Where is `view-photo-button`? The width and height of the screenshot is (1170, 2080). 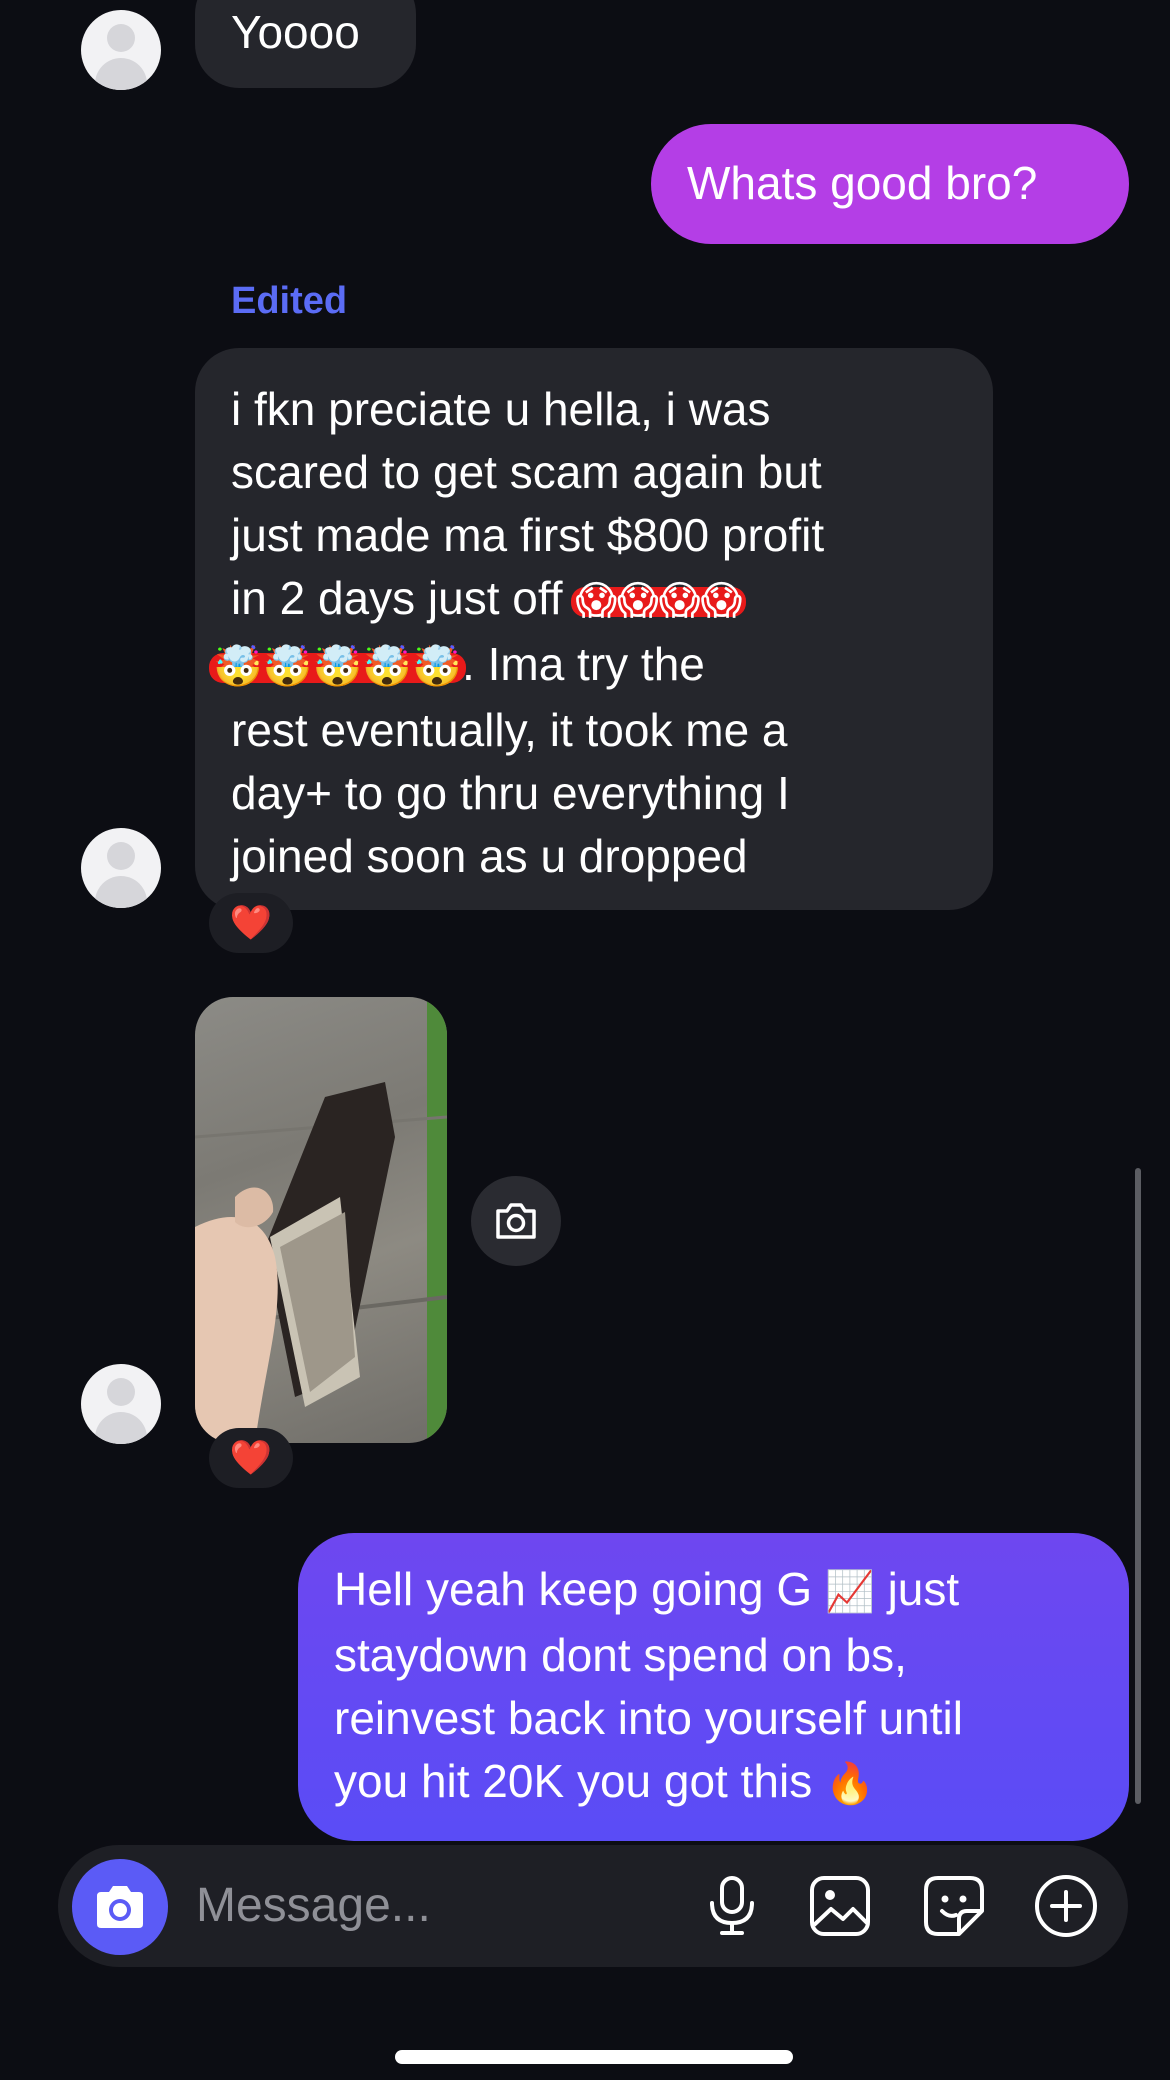 view-photo-button is located at coordinates (516, 1221).